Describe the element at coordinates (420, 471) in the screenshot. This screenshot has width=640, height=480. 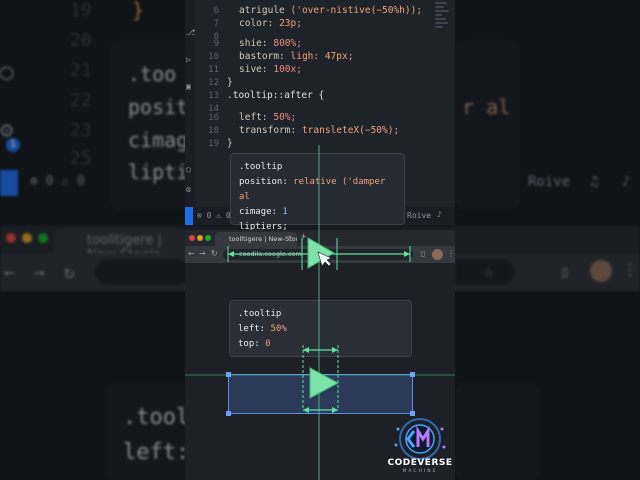
I see `logo-subtitle: MACHINE` at that location.